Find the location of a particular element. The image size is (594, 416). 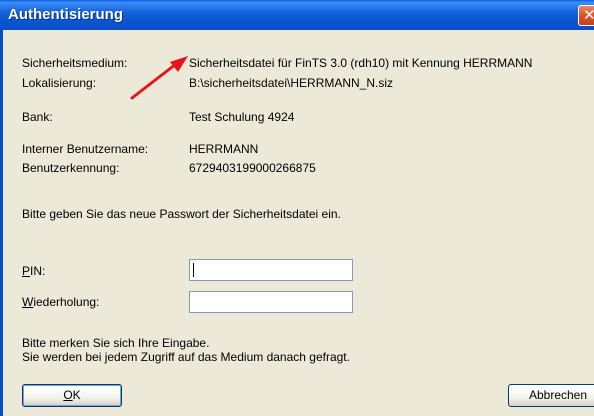

ok-label: K is located at coordinates (76, 395).